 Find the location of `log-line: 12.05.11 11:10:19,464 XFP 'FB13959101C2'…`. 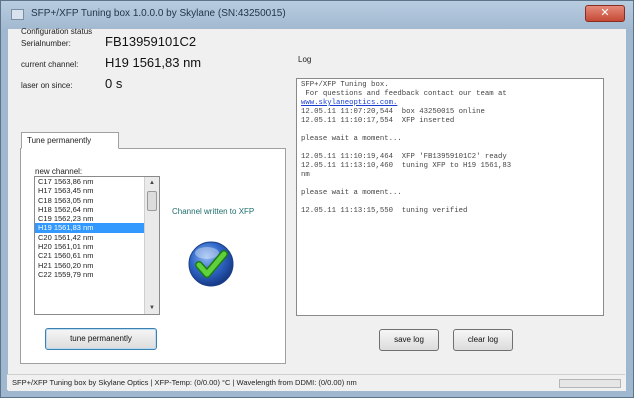

log-line: 12.05.11 11:10:19,464 XFP 'FB13959101C2'… is located at coordinates (404, 157).